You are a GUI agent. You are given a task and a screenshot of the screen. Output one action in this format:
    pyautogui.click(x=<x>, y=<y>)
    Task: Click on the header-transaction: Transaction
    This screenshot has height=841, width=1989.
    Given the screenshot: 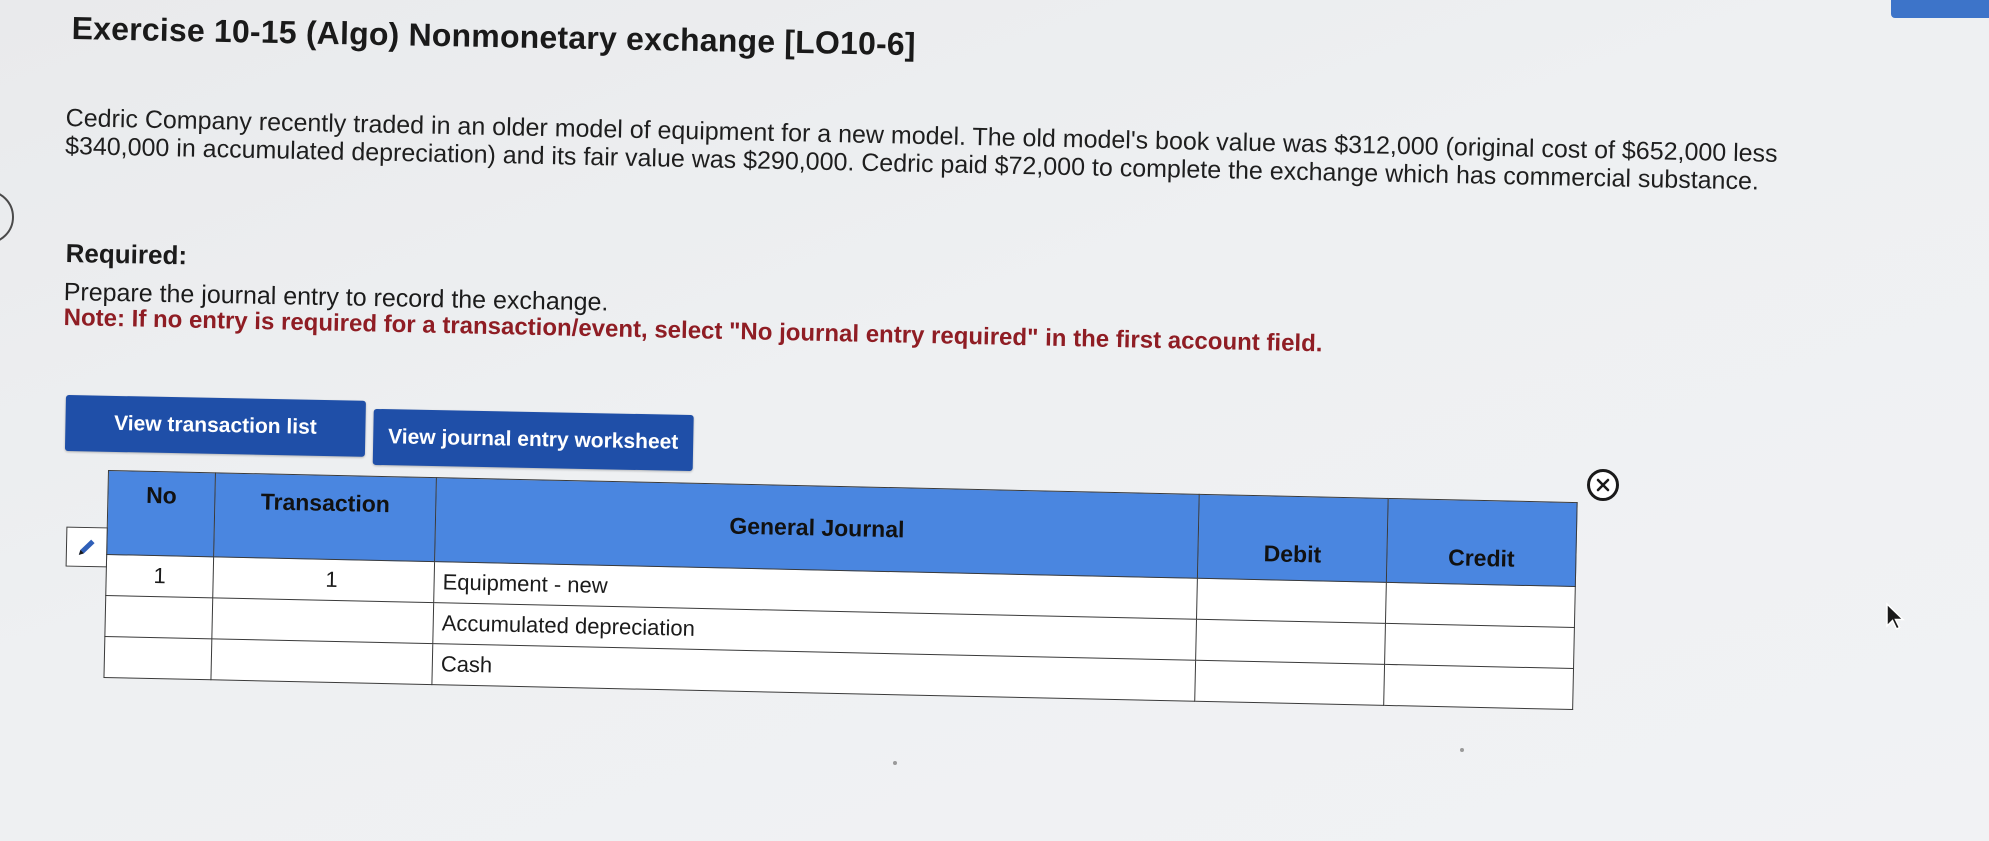 What is the action you would take?
    pyautogui.click(x=325, y=517)
    